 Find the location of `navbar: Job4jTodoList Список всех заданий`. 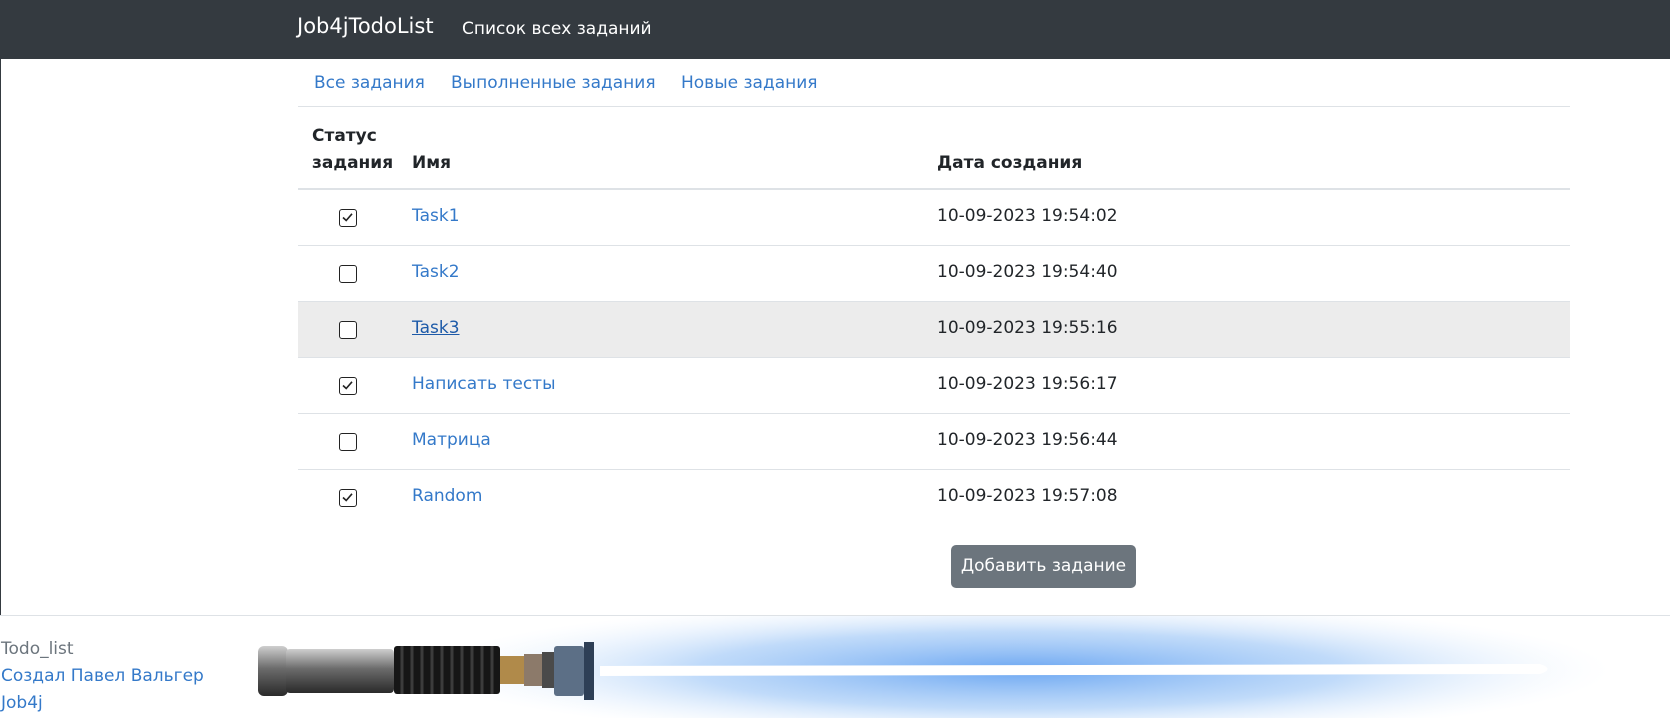

navbar: Job4jTodoList Список всех заданий is located at coordinates (835, 29).